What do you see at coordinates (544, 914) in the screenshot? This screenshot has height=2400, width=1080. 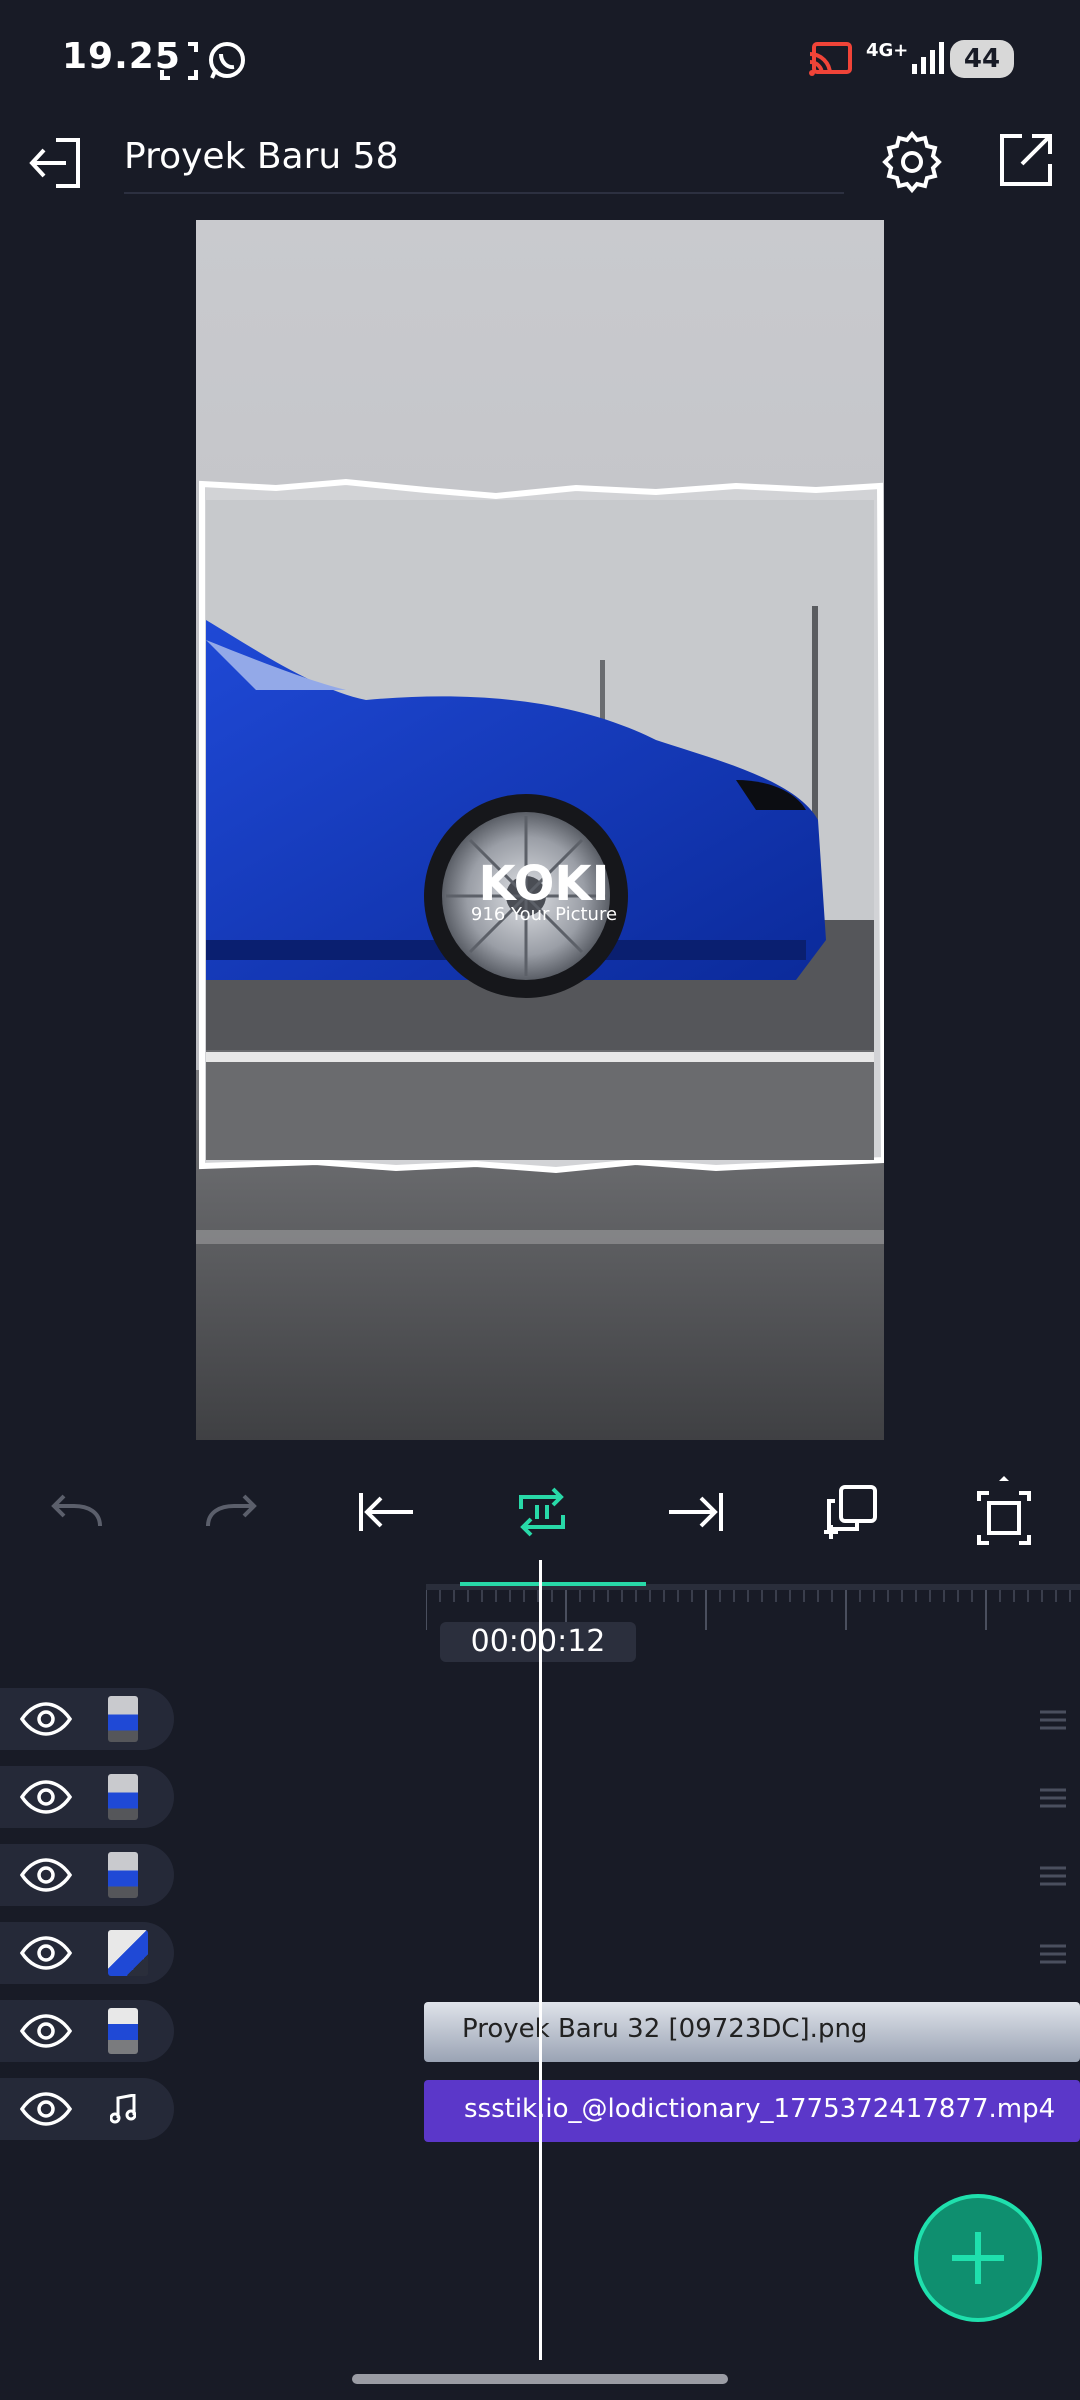 I see `sticker-subtitle: 916 Your Picture` at bounding box center [544, 914].